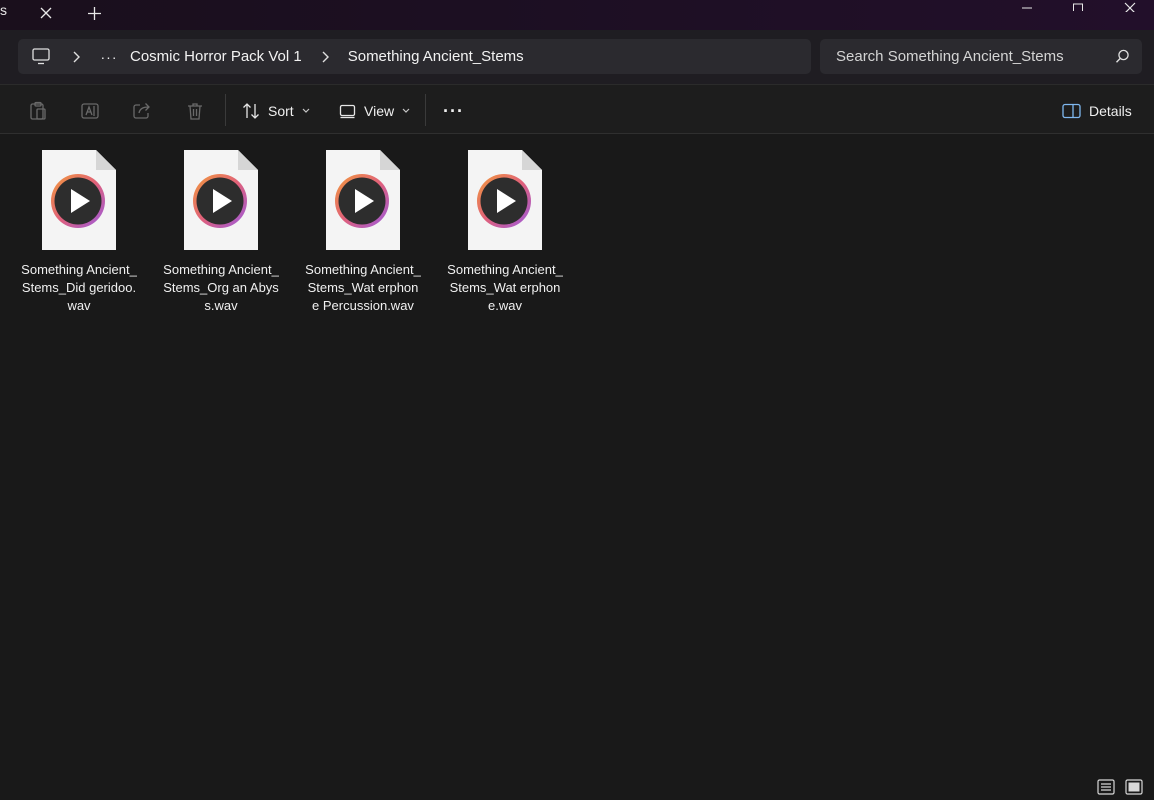 The width and height of the screenshot is (1154, 800). I want to click on trash-icon, so click(195, 111).